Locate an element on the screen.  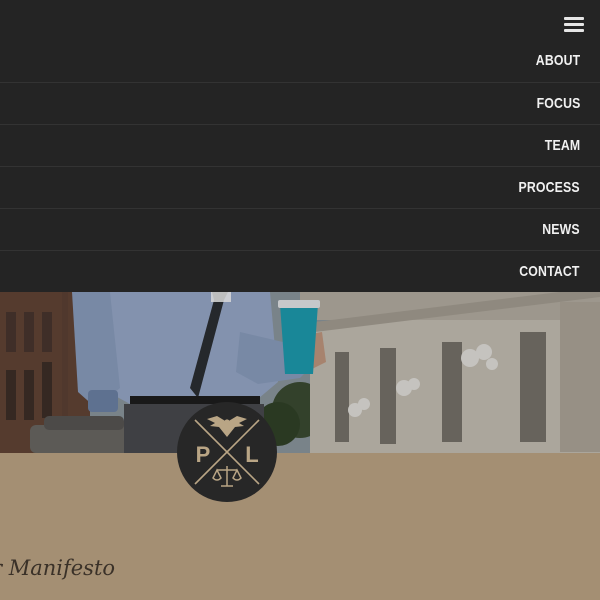
nav-item-about: ABOUT is located at coordinates (300, 61).